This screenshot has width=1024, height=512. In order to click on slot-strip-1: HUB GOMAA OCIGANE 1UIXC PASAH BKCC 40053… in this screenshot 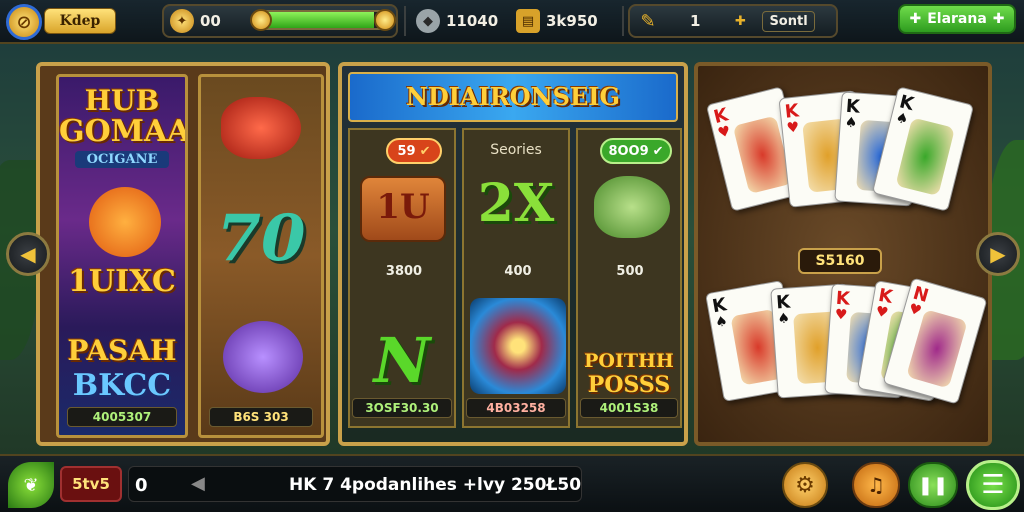, I will do `click(122, 256)`.